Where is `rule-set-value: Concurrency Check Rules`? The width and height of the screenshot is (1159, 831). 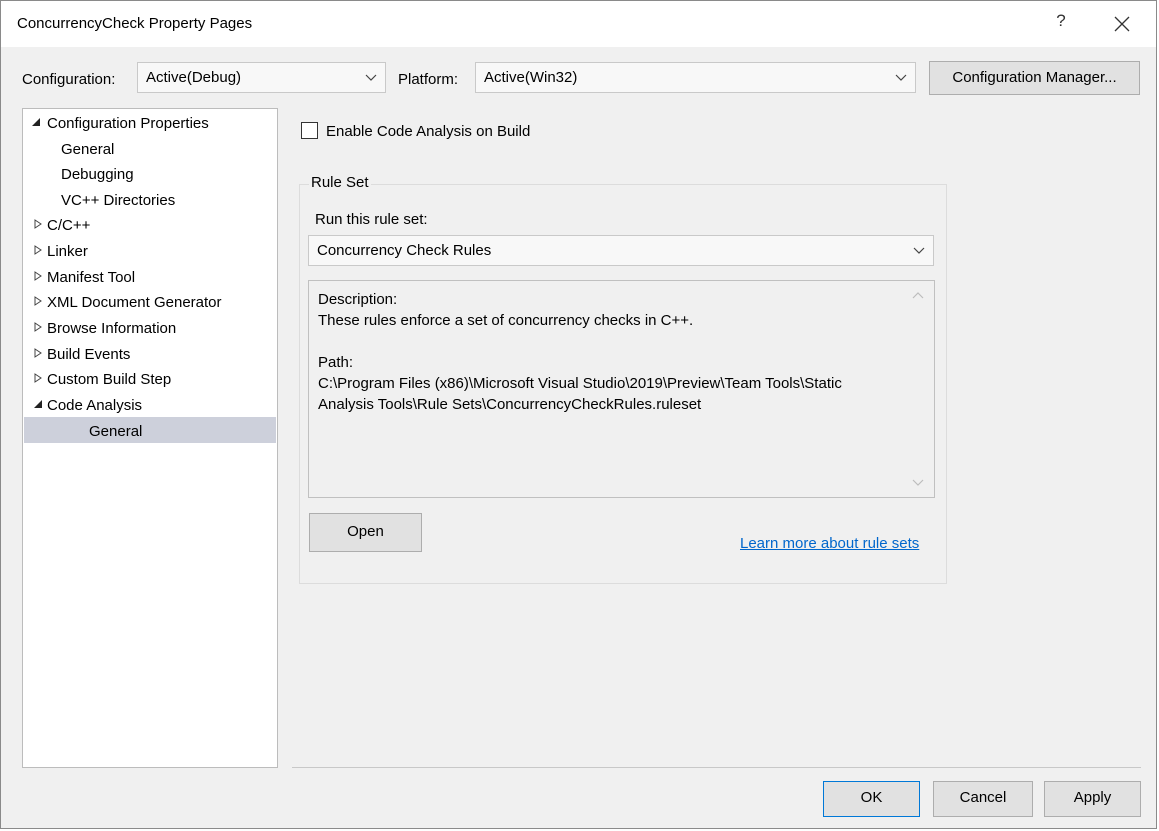
rule-set-value: Concurrency Check Rules is located at coordinates (404, 250).